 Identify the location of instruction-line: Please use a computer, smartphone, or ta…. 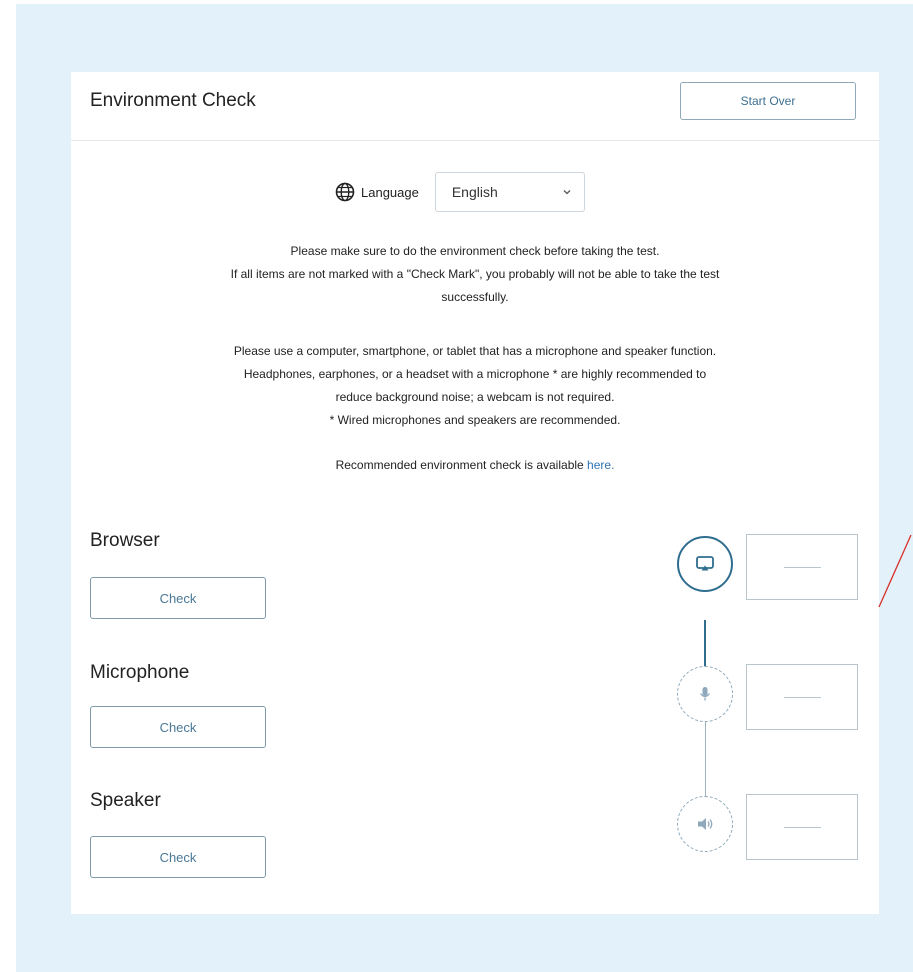
(475, 351).